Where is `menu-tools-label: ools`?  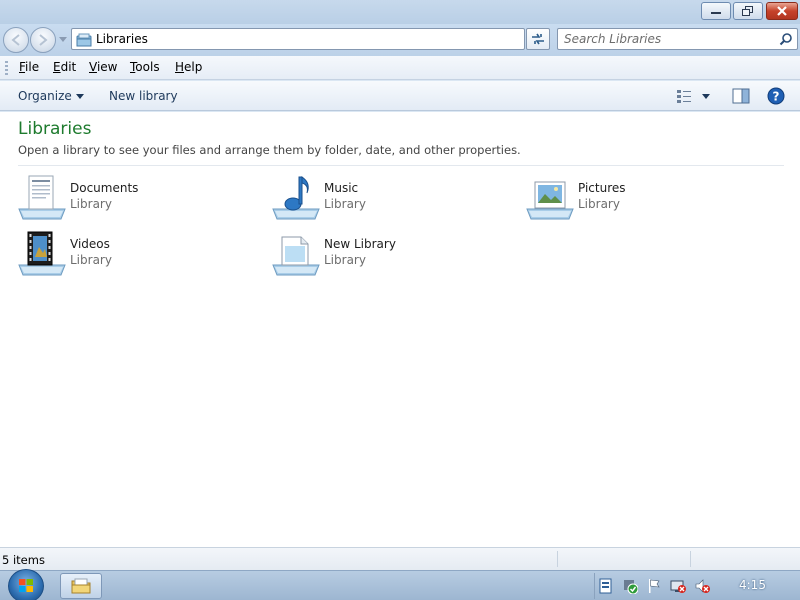
menu-tools-label: ools is located at coordinates (147, 67).